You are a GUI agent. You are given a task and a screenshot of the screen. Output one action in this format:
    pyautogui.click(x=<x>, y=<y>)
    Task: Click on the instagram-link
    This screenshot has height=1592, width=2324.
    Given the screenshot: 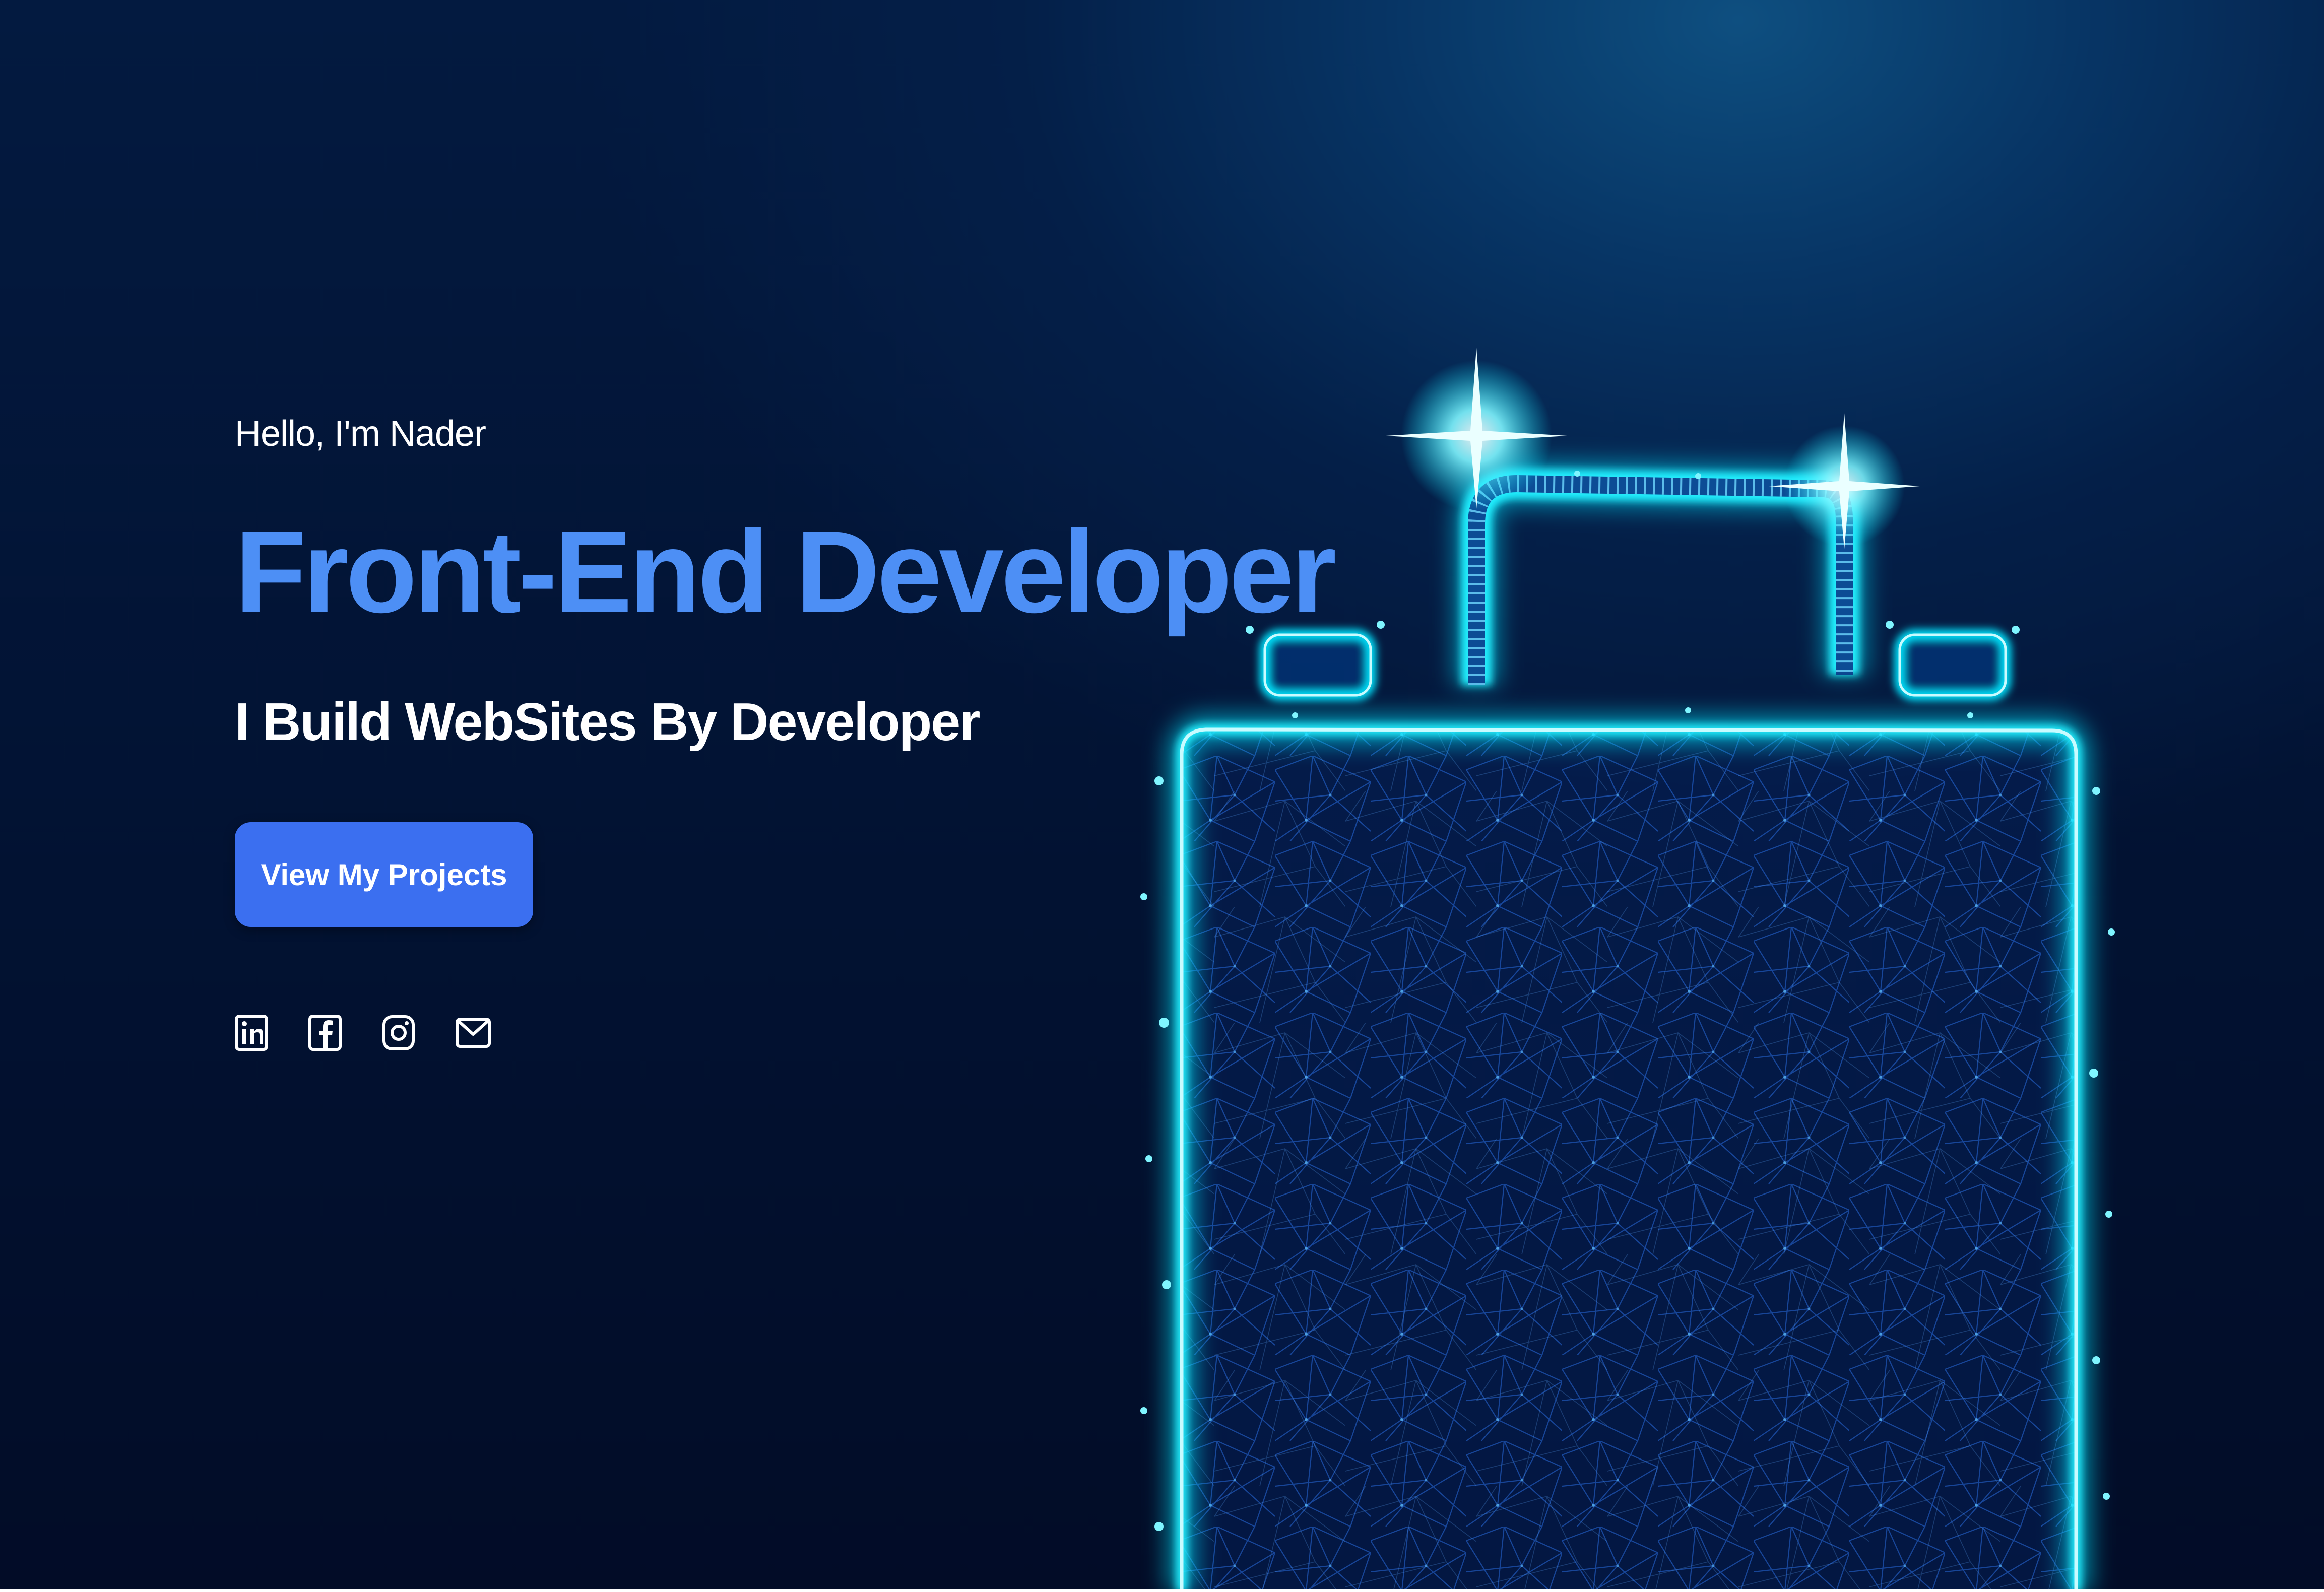 What is the action you would take?
    pyautogui.click(x=398, y=1033)
    